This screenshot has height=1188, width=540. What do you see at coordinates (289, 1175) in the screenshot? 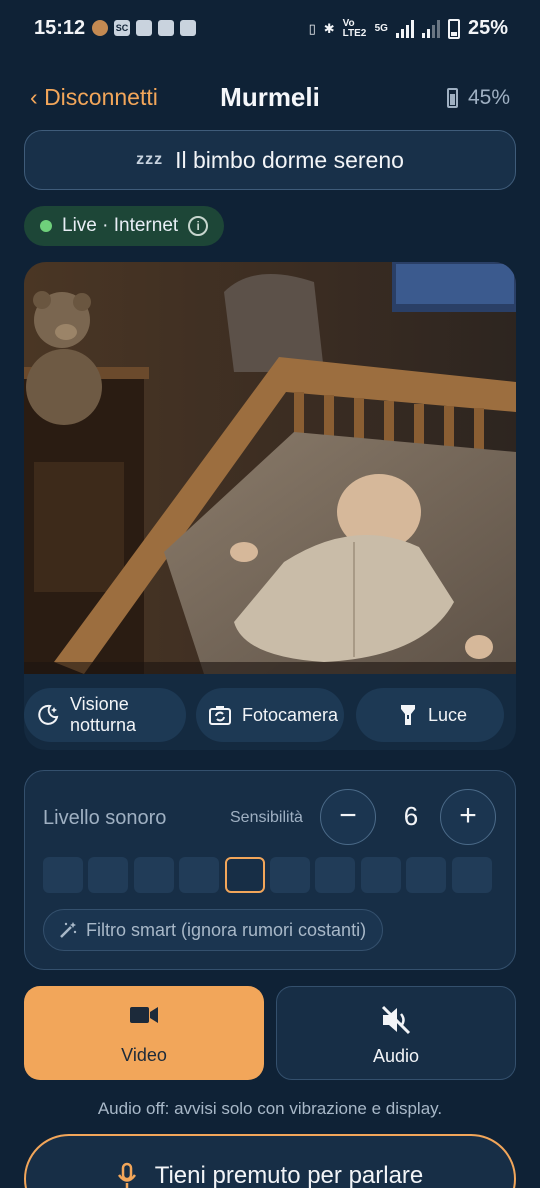
I see `push-to-talk-label: Tieni premuto per parlare` at bounding box center [289, 1175].